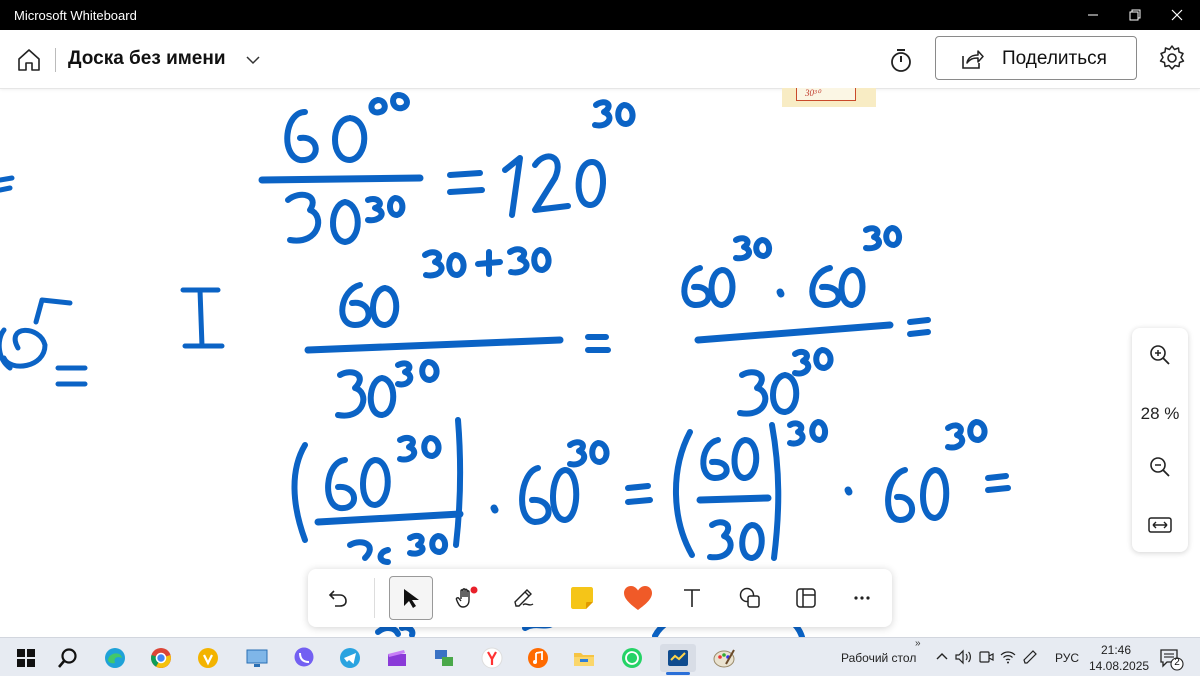 This screenshot has height=677, width=1200. What do you see at coordinates (600, 59) in the screenshot?
I see `app-header: Доска без имени Поделиться` at bounding box center [600, 59].